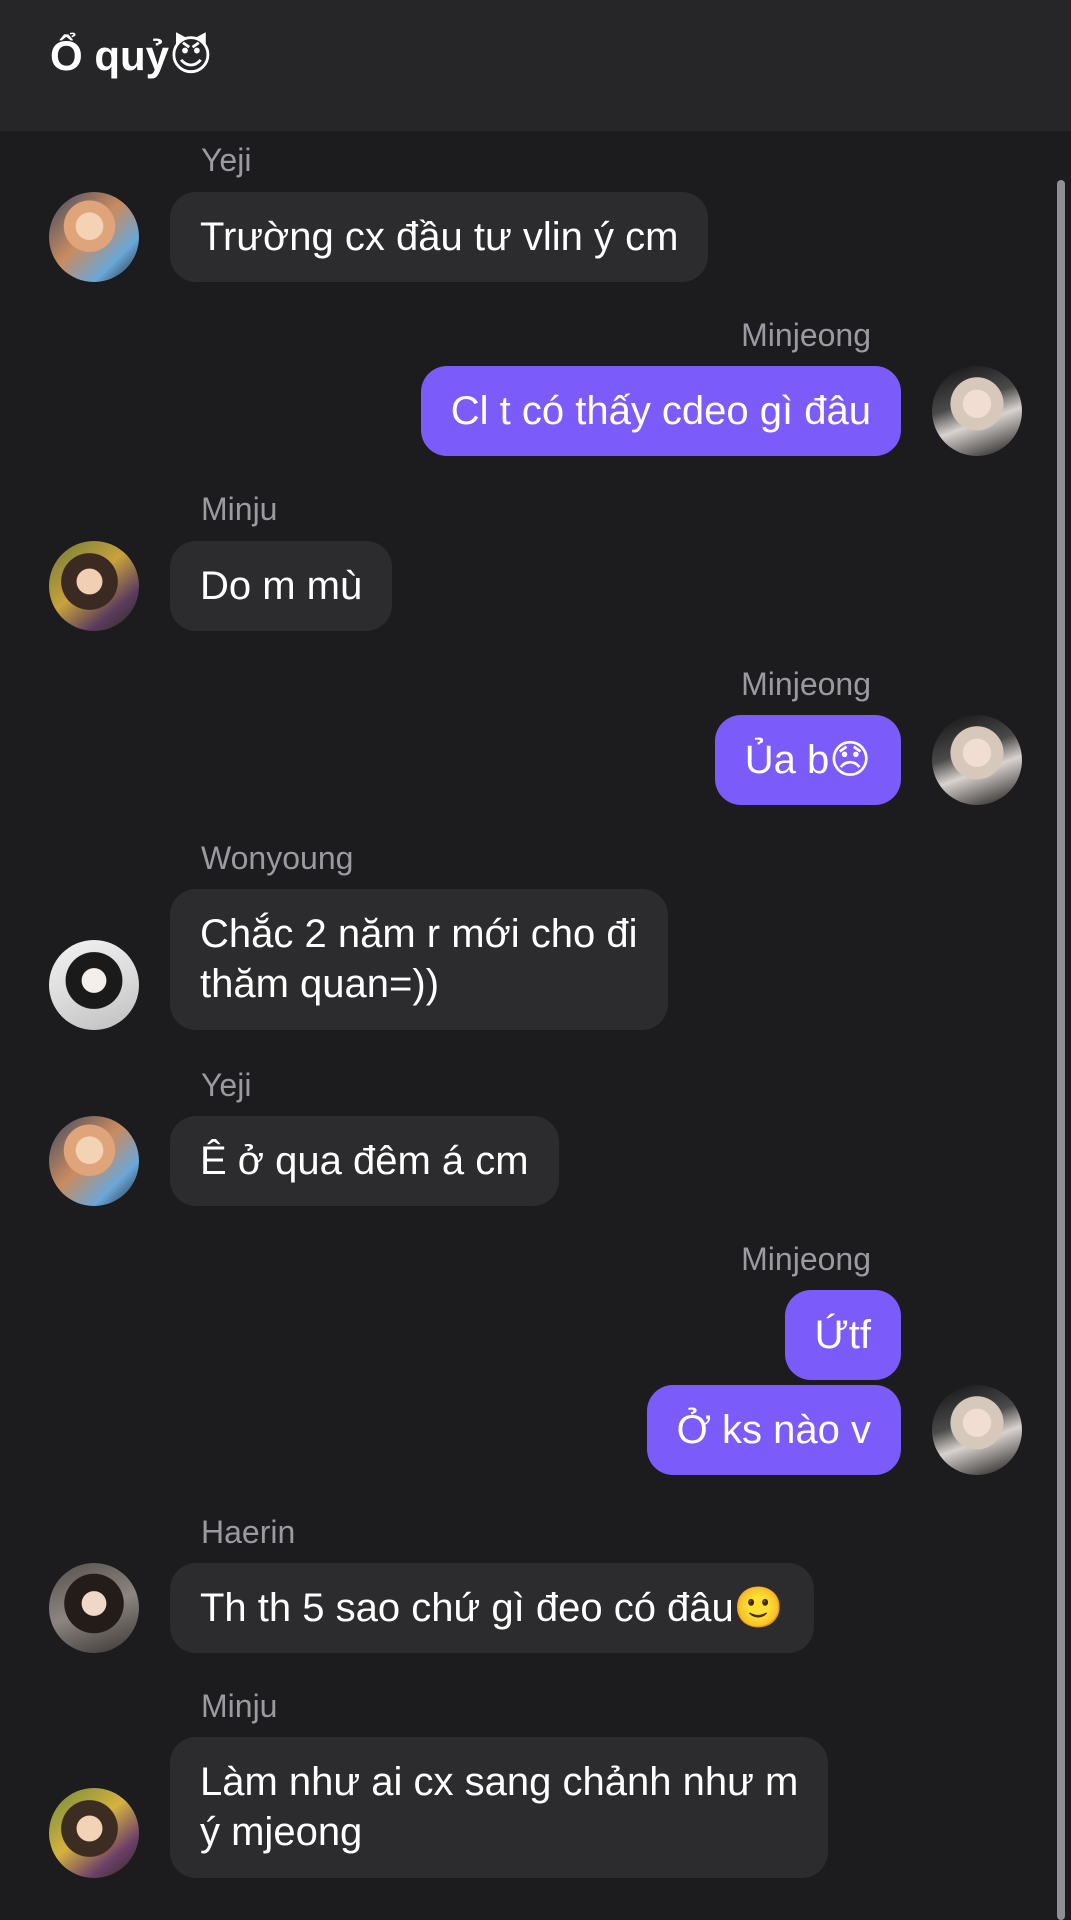 This screenshot has width=1071, height=1920. What do you see at coordinates (281, 586) in the screenshot?
I see `message-bubble-incoming: Do m mù` at bounding box center [281, 586].